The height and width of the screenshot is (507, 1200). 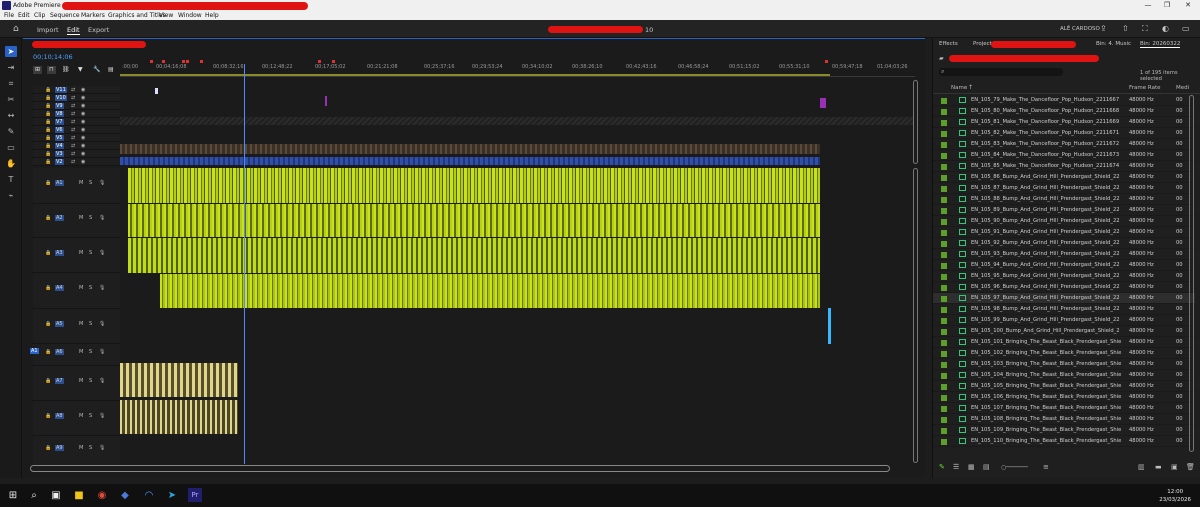 I want to click on video-track-header: 🔒 V7 ⇄ ◉, so click(x=76, y=122).